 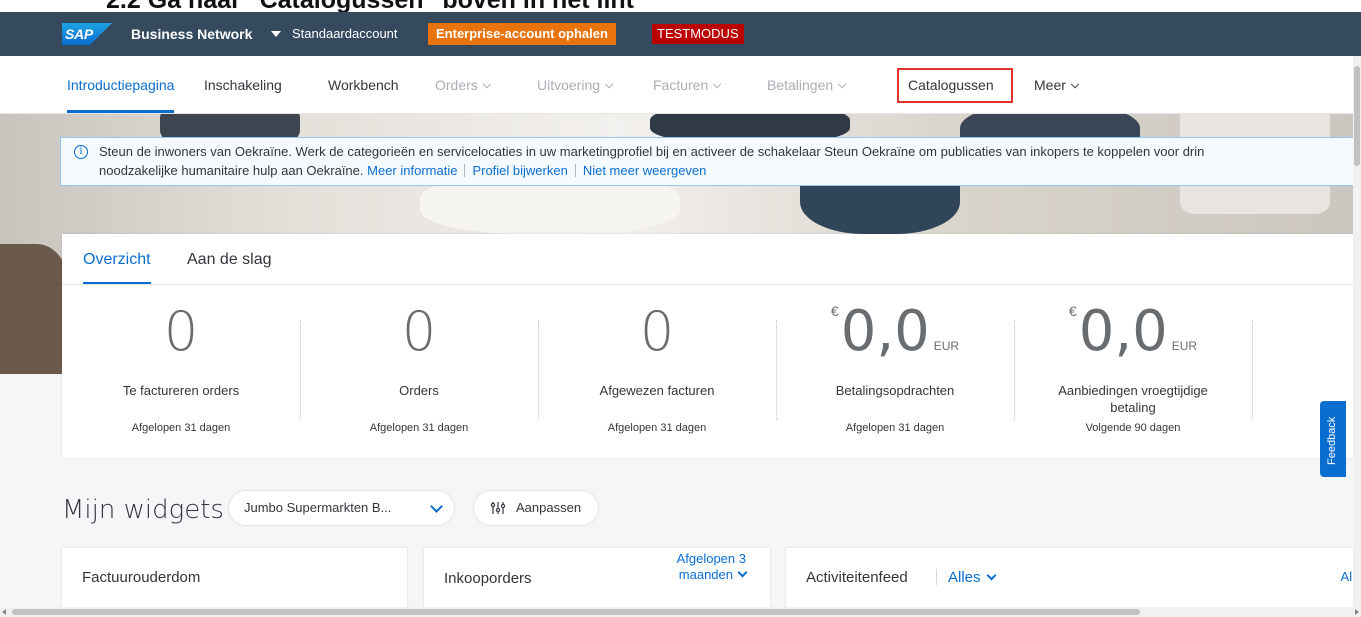 What do you see at coordinates (456, 85) in the screenshot?
I see `nav-orders-label: Orders` at bounding box center [456, 85].